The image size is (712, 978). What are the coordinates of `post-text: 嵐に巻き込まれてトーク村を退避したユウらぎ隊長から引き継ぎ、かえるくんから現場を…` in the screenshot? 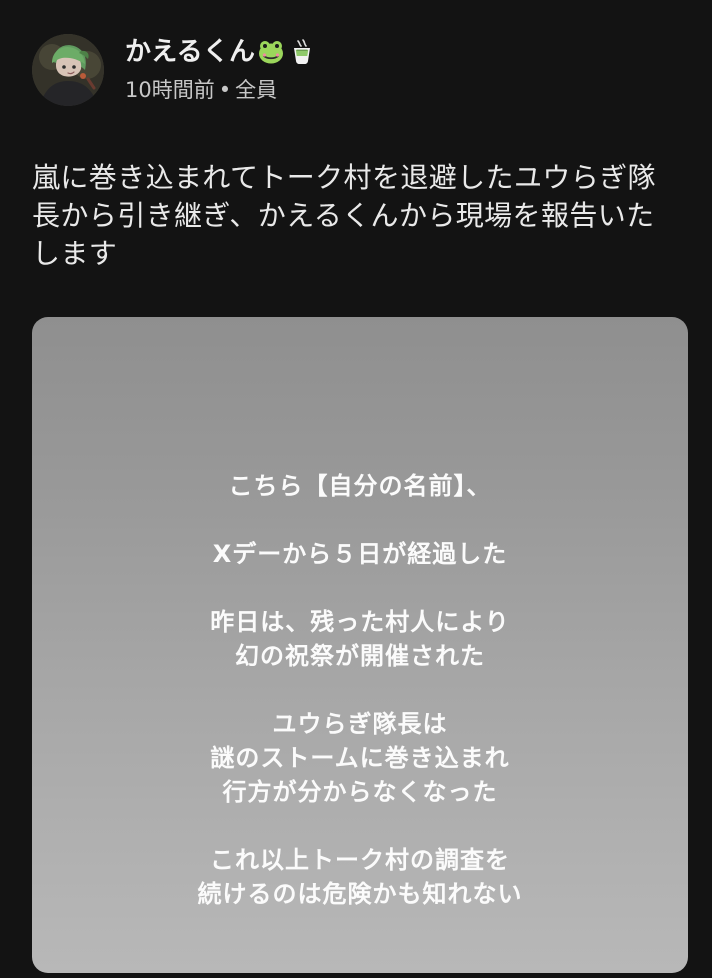 It's located at (344, 215).